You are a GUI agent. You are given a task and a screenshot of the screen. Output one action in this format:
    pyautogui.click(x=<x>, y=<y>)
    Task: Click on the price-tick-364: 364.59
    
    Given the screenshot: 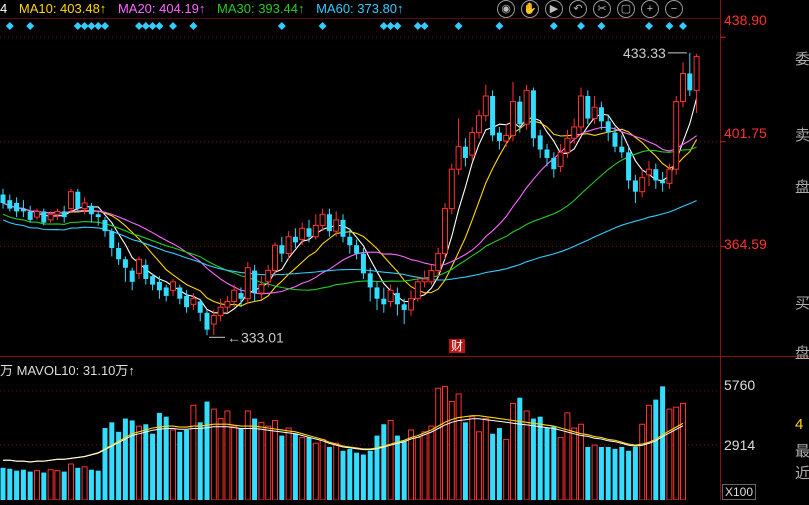 What is the action you would take?
    pyautogui.click(x=745, y=244)
    